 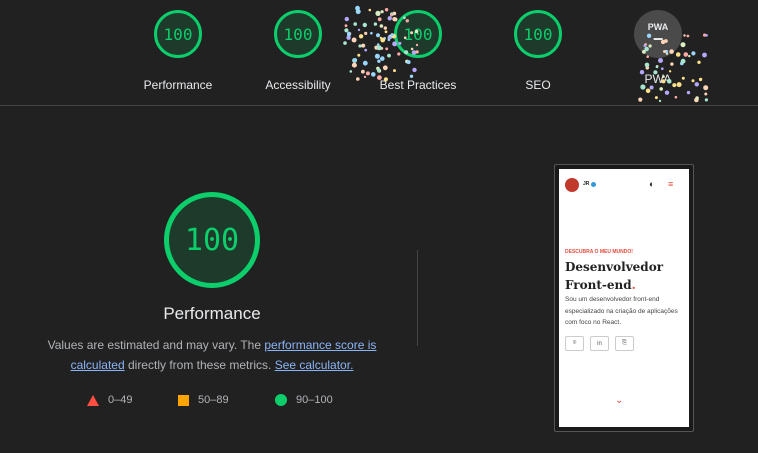 I want to click on best-practices-gauge: 100, so click(x=418, y=34).